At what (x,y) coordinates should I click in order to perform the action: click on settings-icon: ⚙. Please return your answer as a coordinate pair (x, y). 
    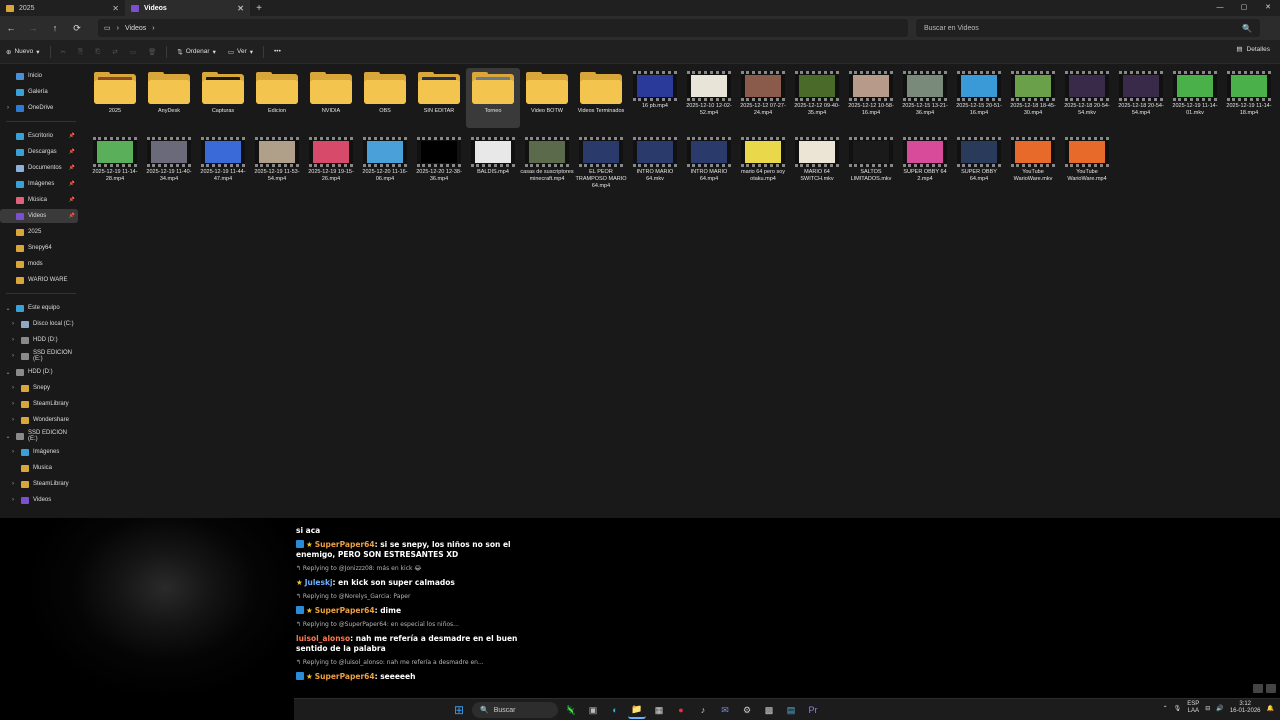
    Looking at the image, I should click on (747, 710).